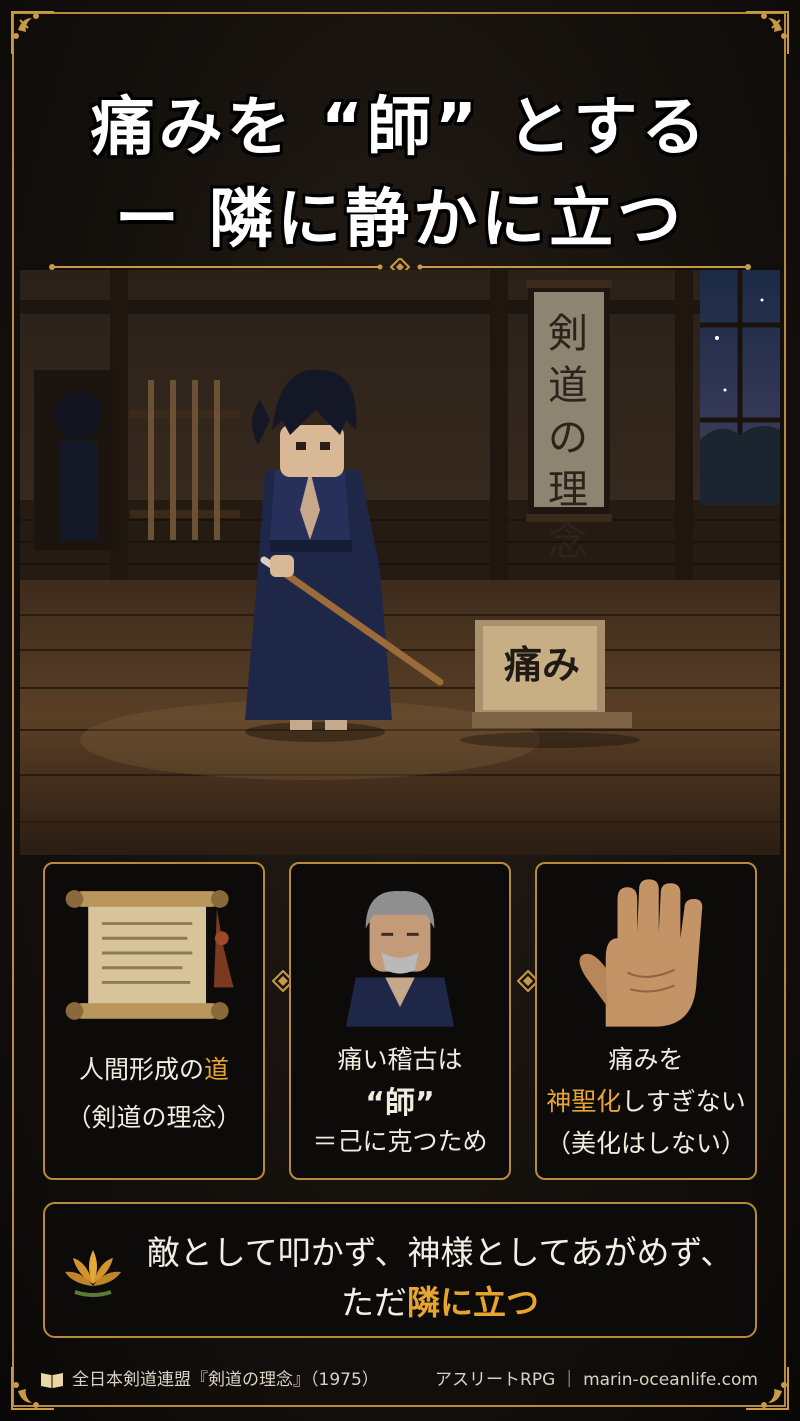  I want to click on open-hand-icon, so click(641, 953).